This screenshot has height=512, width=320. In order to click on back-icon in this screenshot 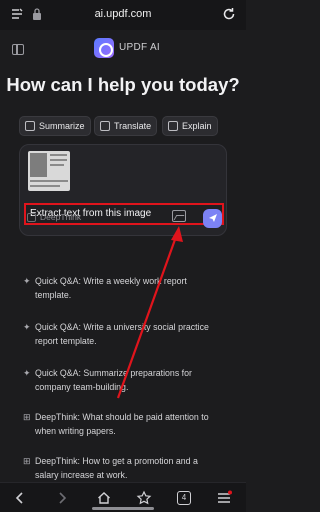, I will do `click(20, 498)`.